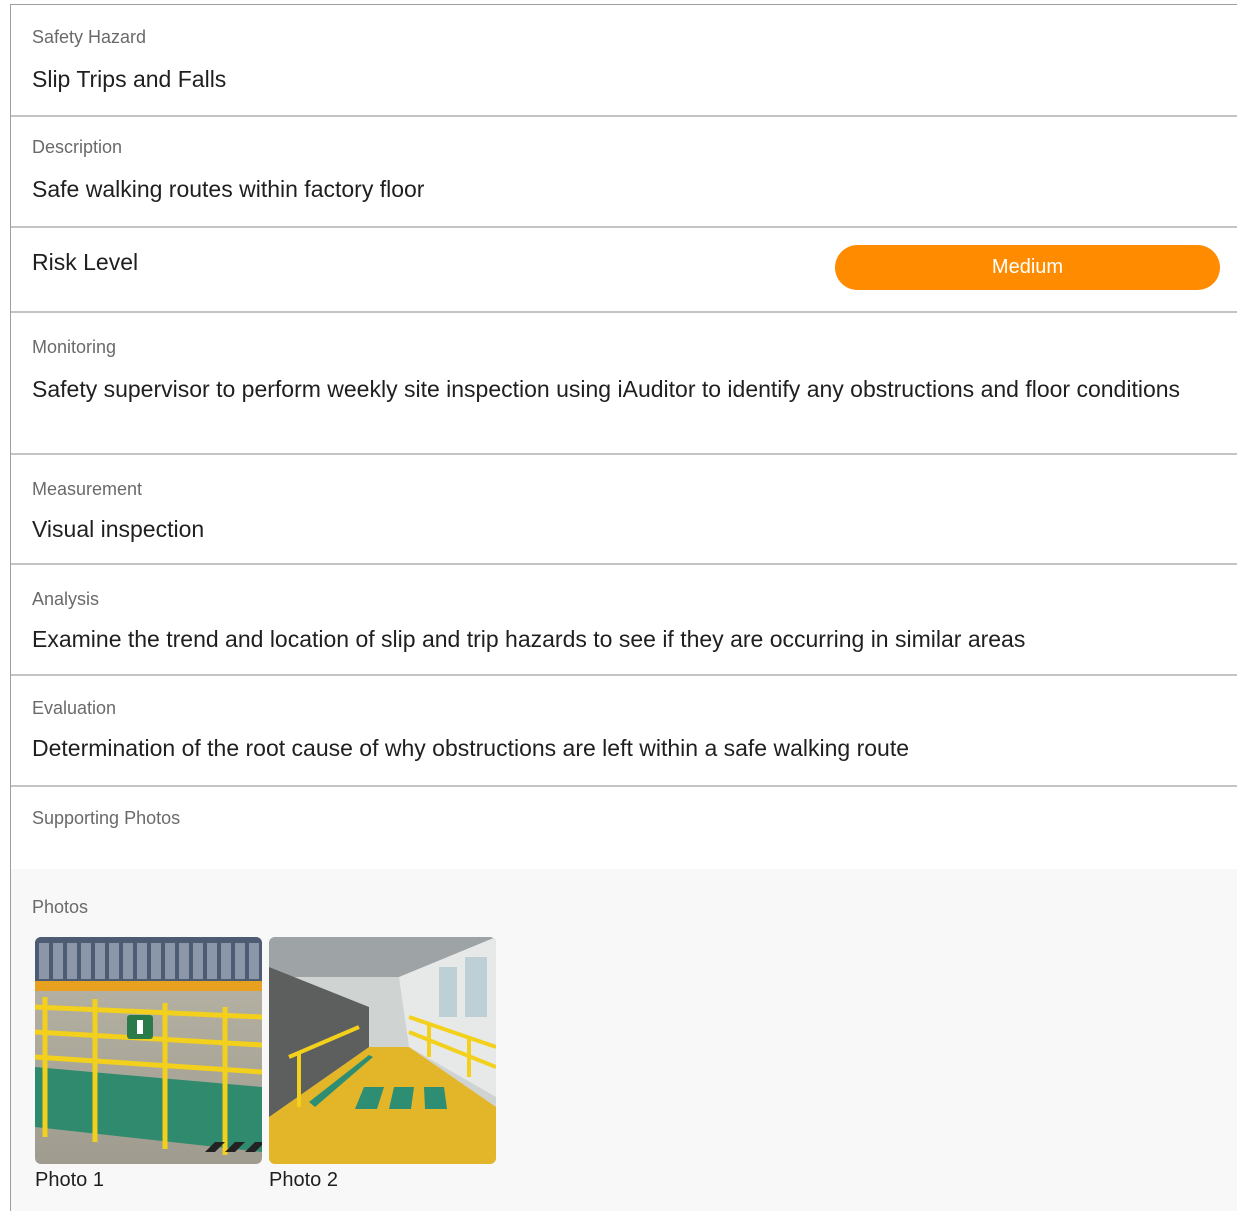  What do you see at coordinates (303, 1180) in the screenshot?
I see `photo-caption: Photo 2` at bounding box center [303, 1180].